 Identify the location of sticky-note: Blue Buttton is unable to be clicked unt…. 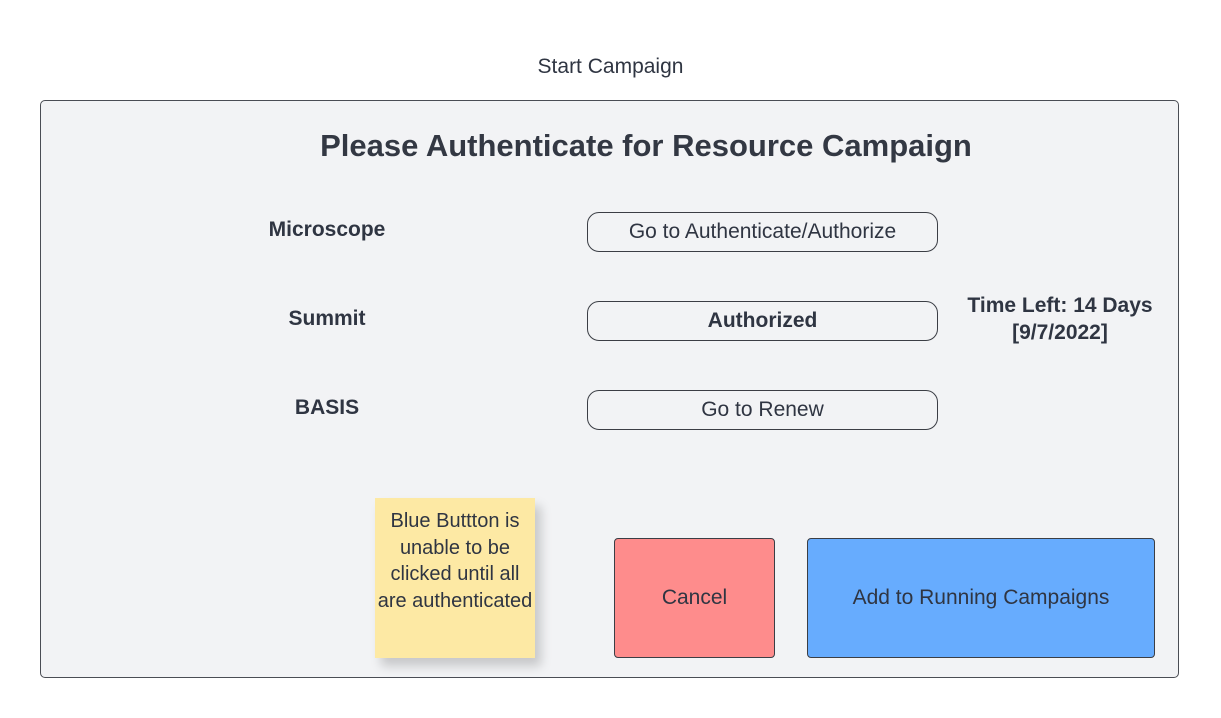
(455, 578).